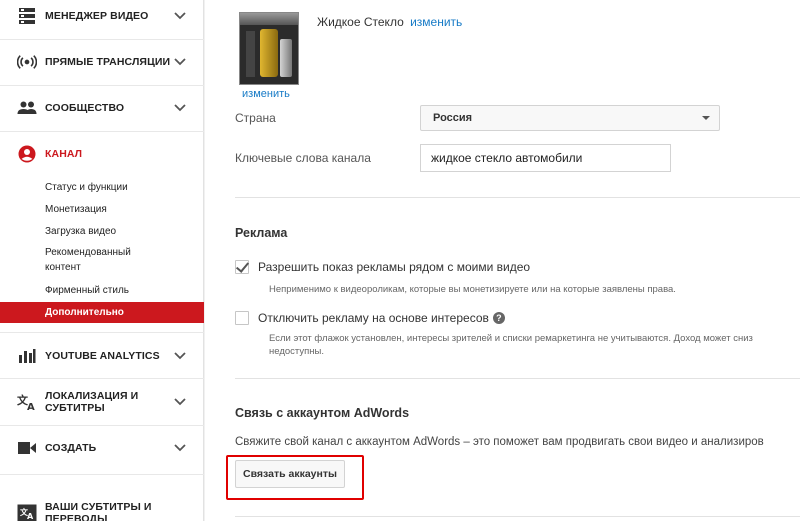 This screenshot has height=521, width=800. I want to click on analytics-icon, so click(27, 356).